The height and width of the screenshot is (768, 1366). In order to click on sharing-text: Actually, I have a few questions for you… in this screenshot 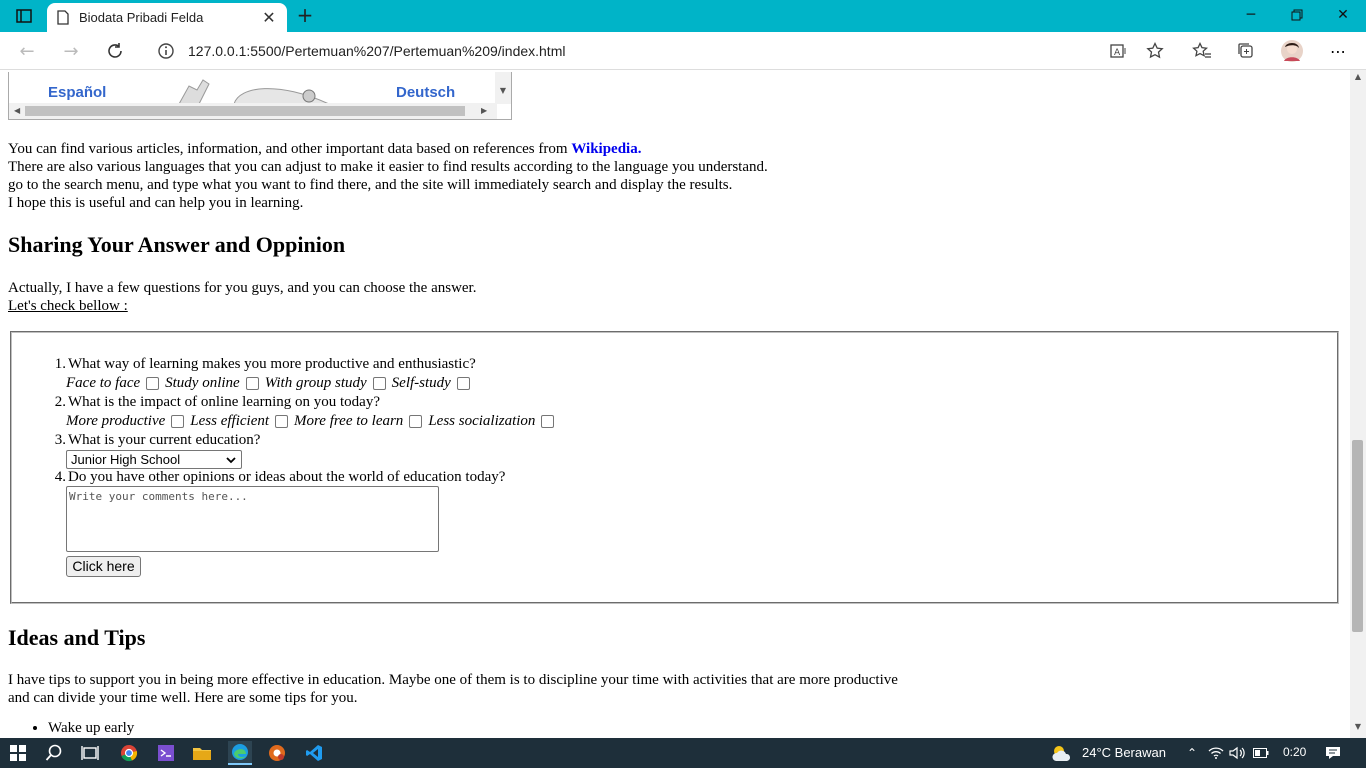, I will do `click(242, 288)`.